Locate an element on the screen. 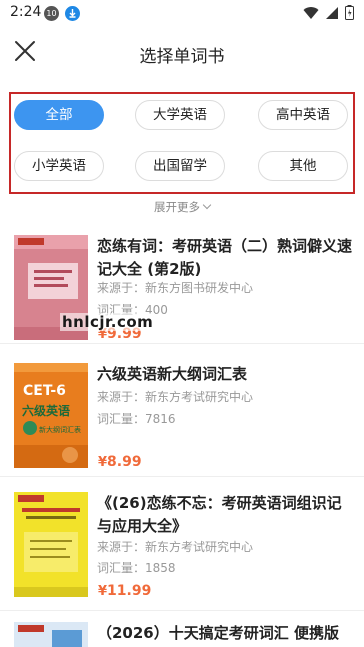  wifi-icon is located at coordinates (311, 12).